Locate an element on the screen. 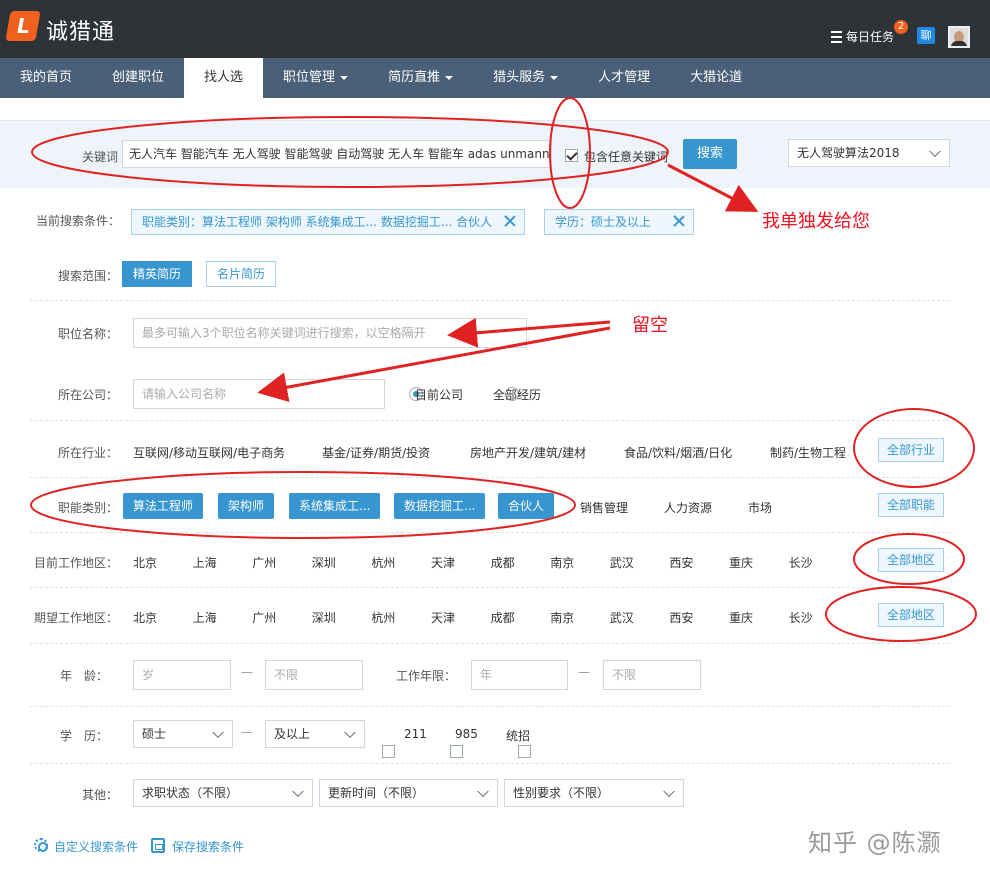 The width and height of the screenshot is (990, 879). nav-item-label: 我的首页 is located at coordinates (46, 77).